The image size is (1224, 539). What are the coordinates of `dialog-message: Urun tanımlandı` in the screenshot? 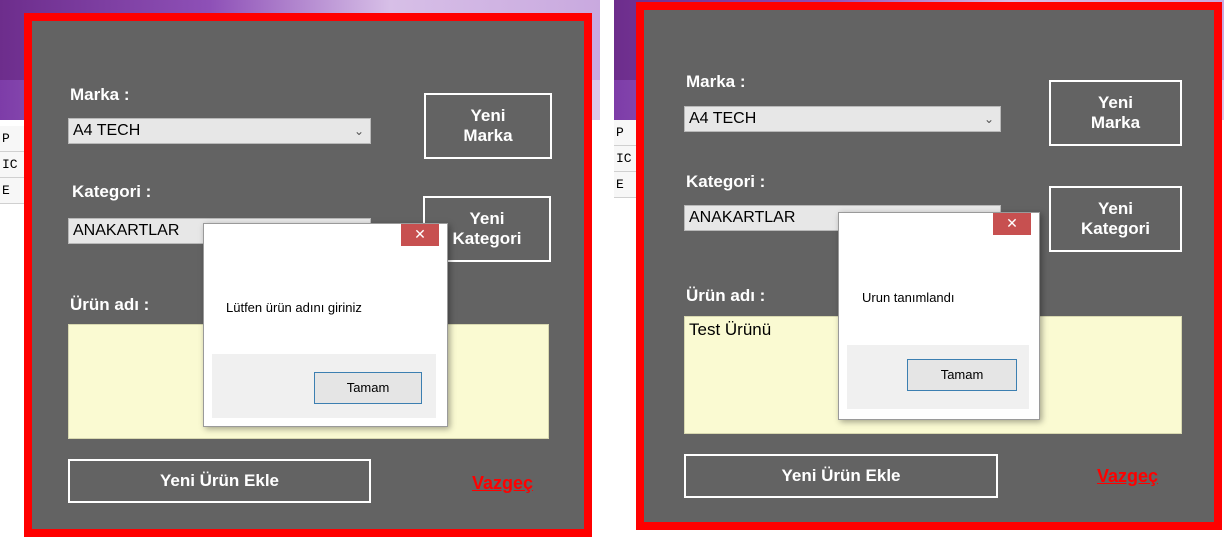 It's located at (908, 297).